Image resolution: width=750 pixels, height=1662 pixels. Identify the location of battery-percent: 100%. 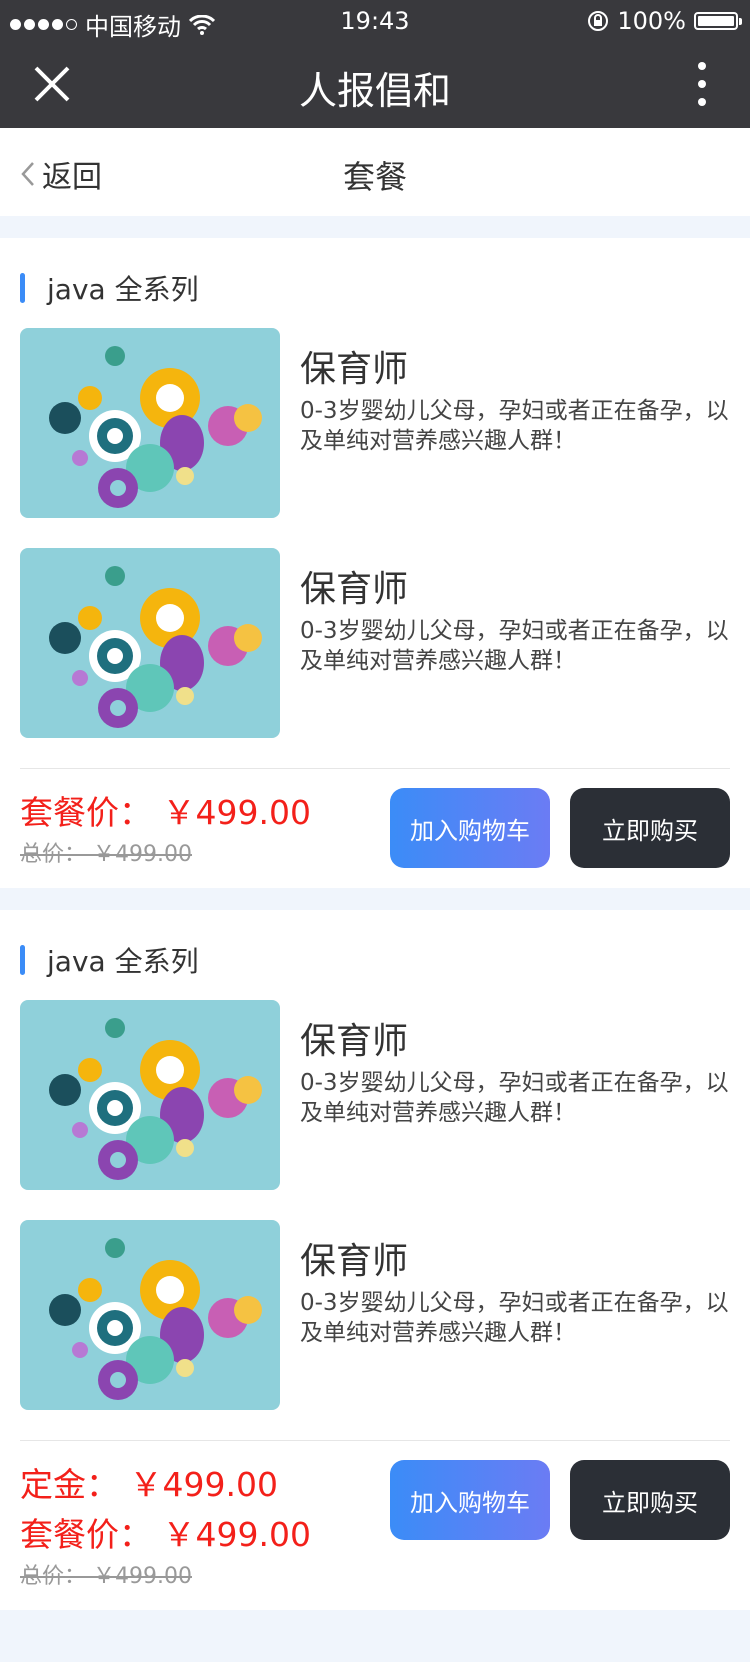
(651, 21).